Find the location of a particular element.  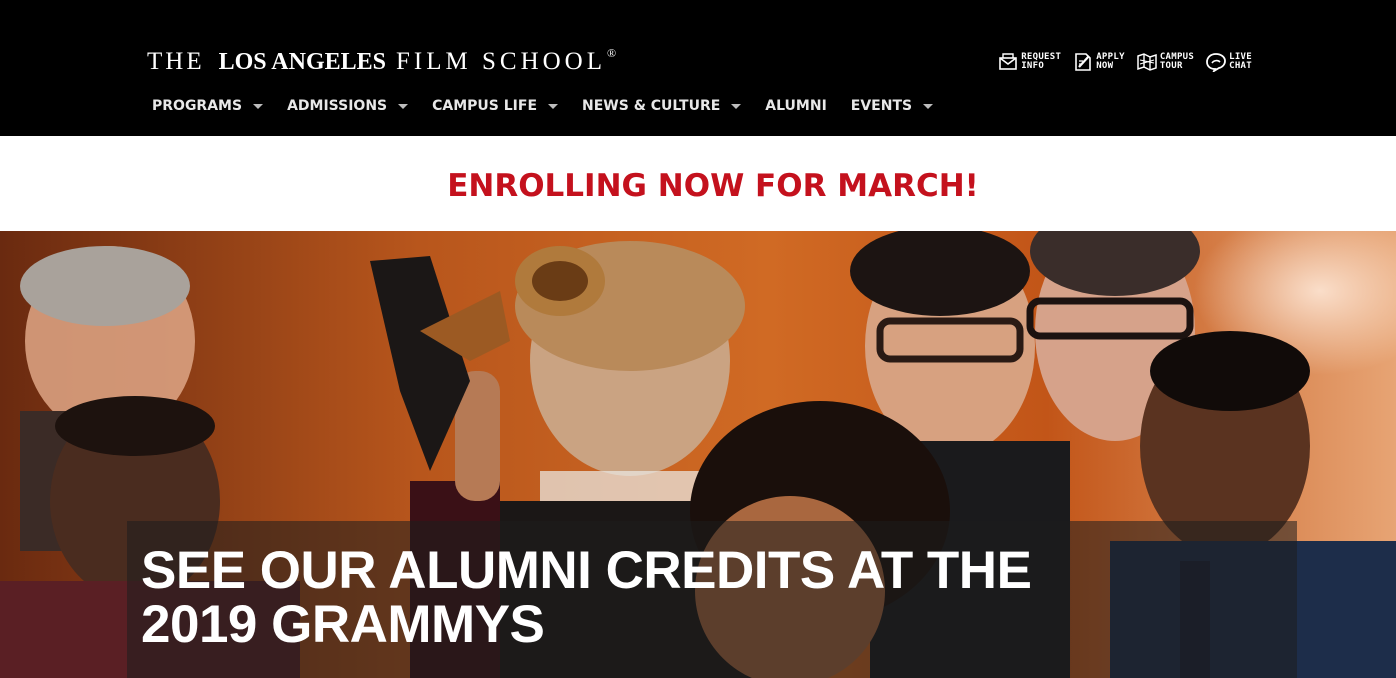

nav-news-culture-label: NEWS & CULTURE is located at coordinates (651, 106).